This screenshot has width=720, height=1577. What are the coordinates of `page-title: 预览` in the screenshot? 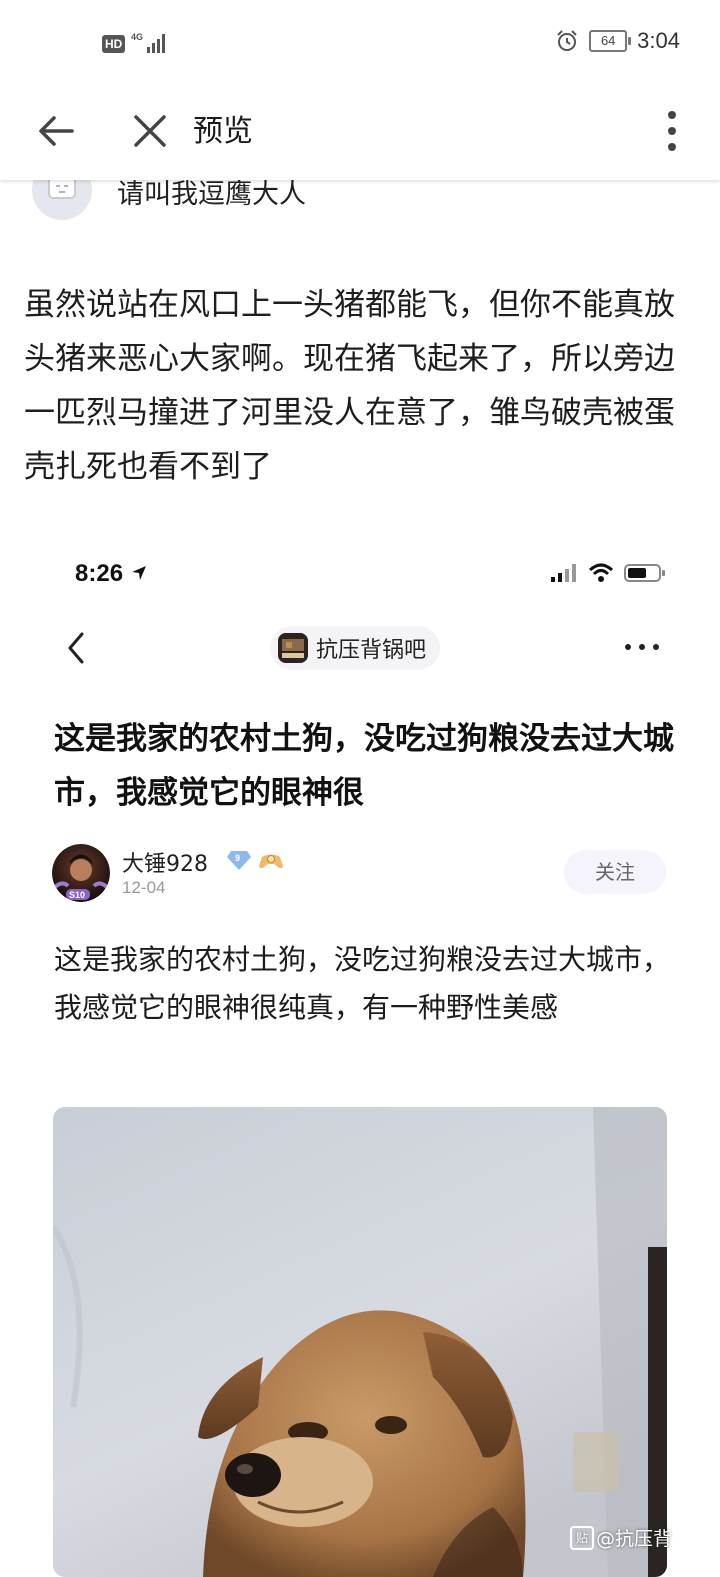 It's located at (223, 131).